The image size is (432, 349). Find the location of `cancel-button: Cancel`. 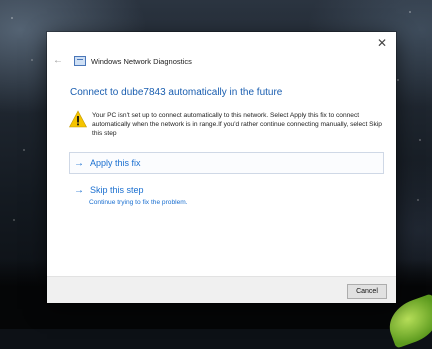

cancel-button: Cancel is located at coordinates (367, 291).